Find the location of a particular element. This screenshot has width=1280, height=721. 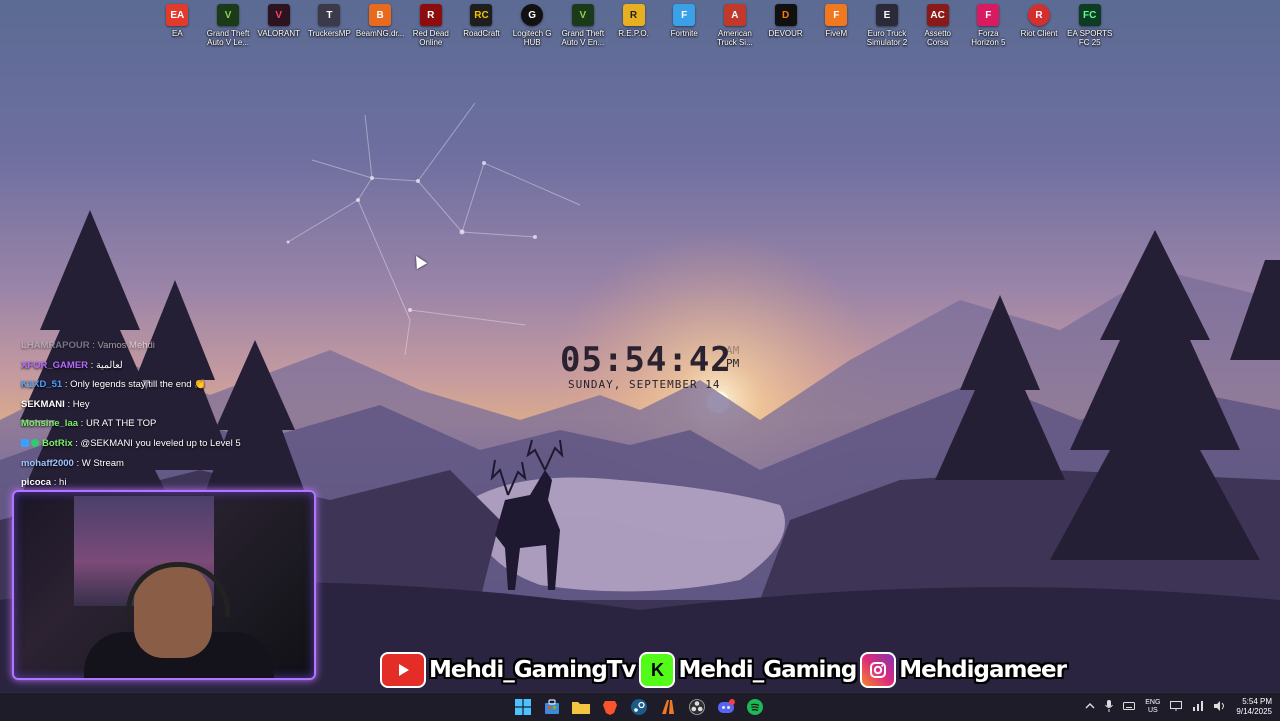

desktop-icon-red-dead-online: R Red Dead Online is located at coordinates (430, 25).